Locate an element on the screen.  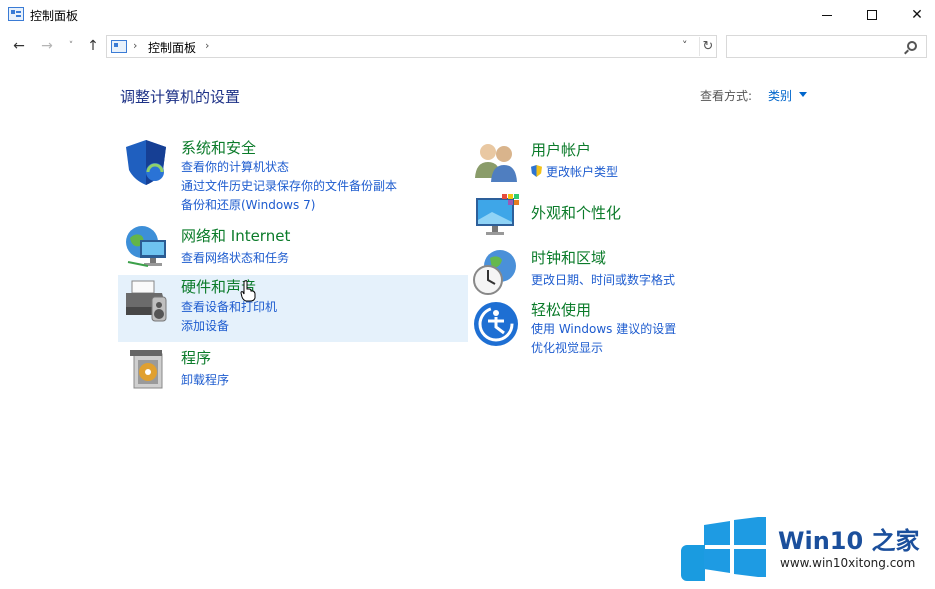
category-title: 时钟和区域 is located at coordinates (568, 257).